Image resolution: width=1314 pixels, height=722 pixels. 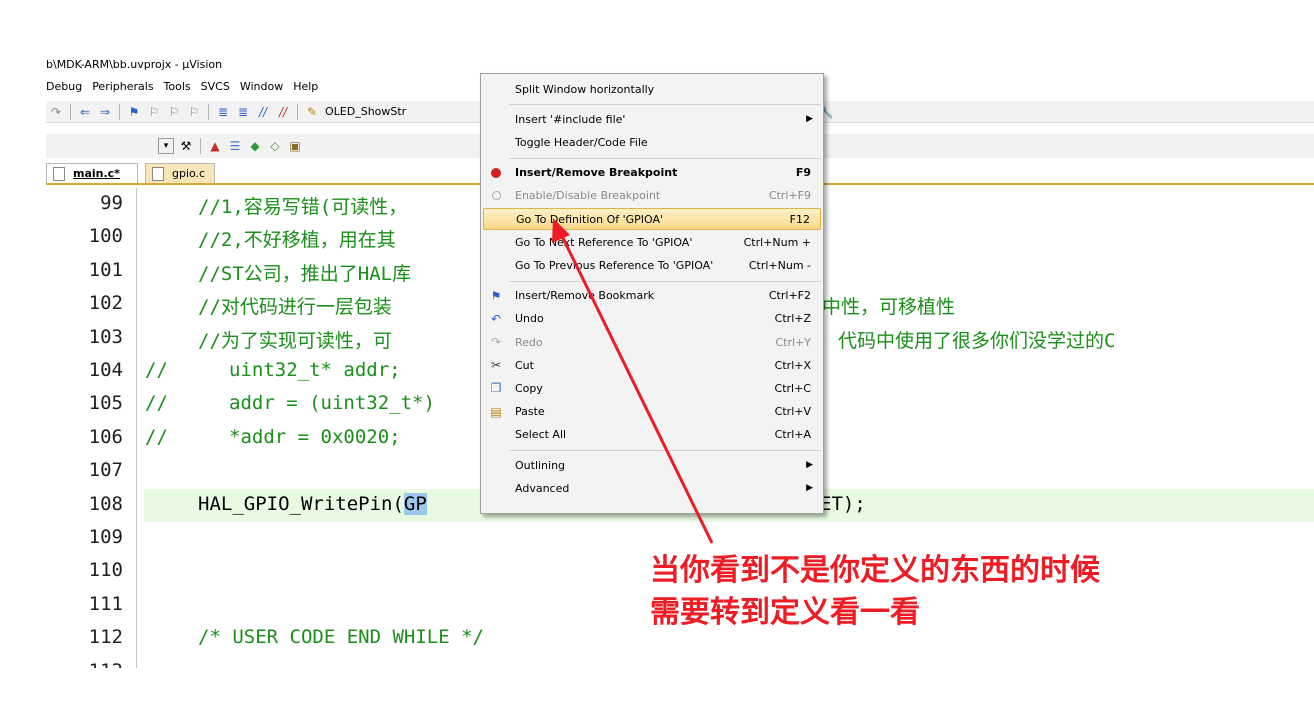 I want to click on code-segment: //ST公司，推出了HAL库, so click(x=305, y=273).